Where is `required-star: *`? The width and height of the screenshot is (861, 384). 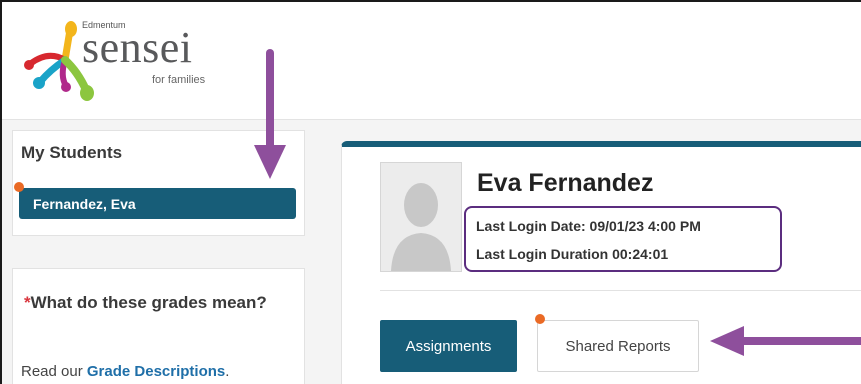 required-star: * is located at coordinates (27, 302).